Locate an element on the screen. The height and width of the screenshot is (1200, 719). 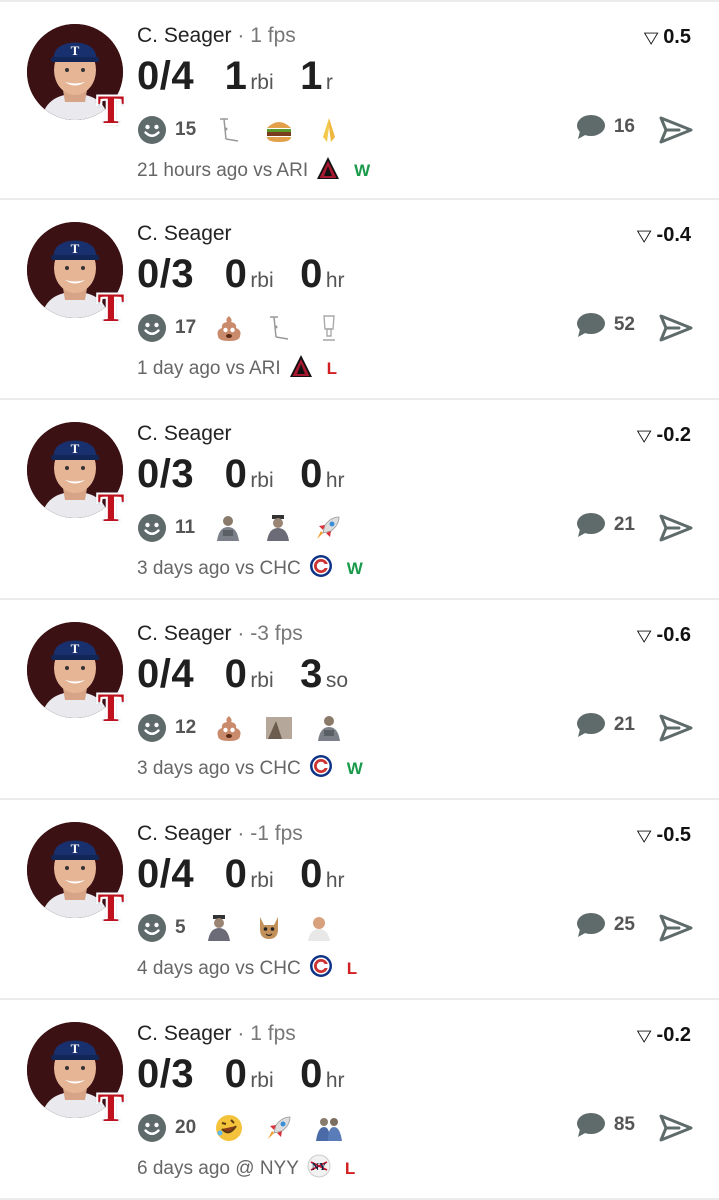
fps-label: · 1 fps is located at coordinates (263, 35).